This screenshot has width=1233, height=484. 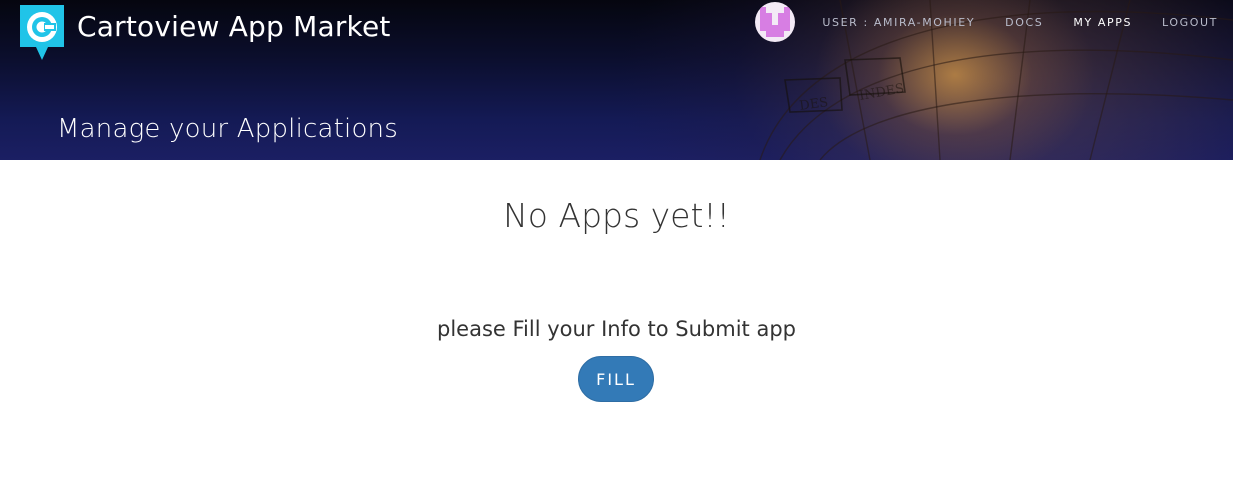 I want to click on brand-title: Cartoview App Market, so click(x=234, y=26).